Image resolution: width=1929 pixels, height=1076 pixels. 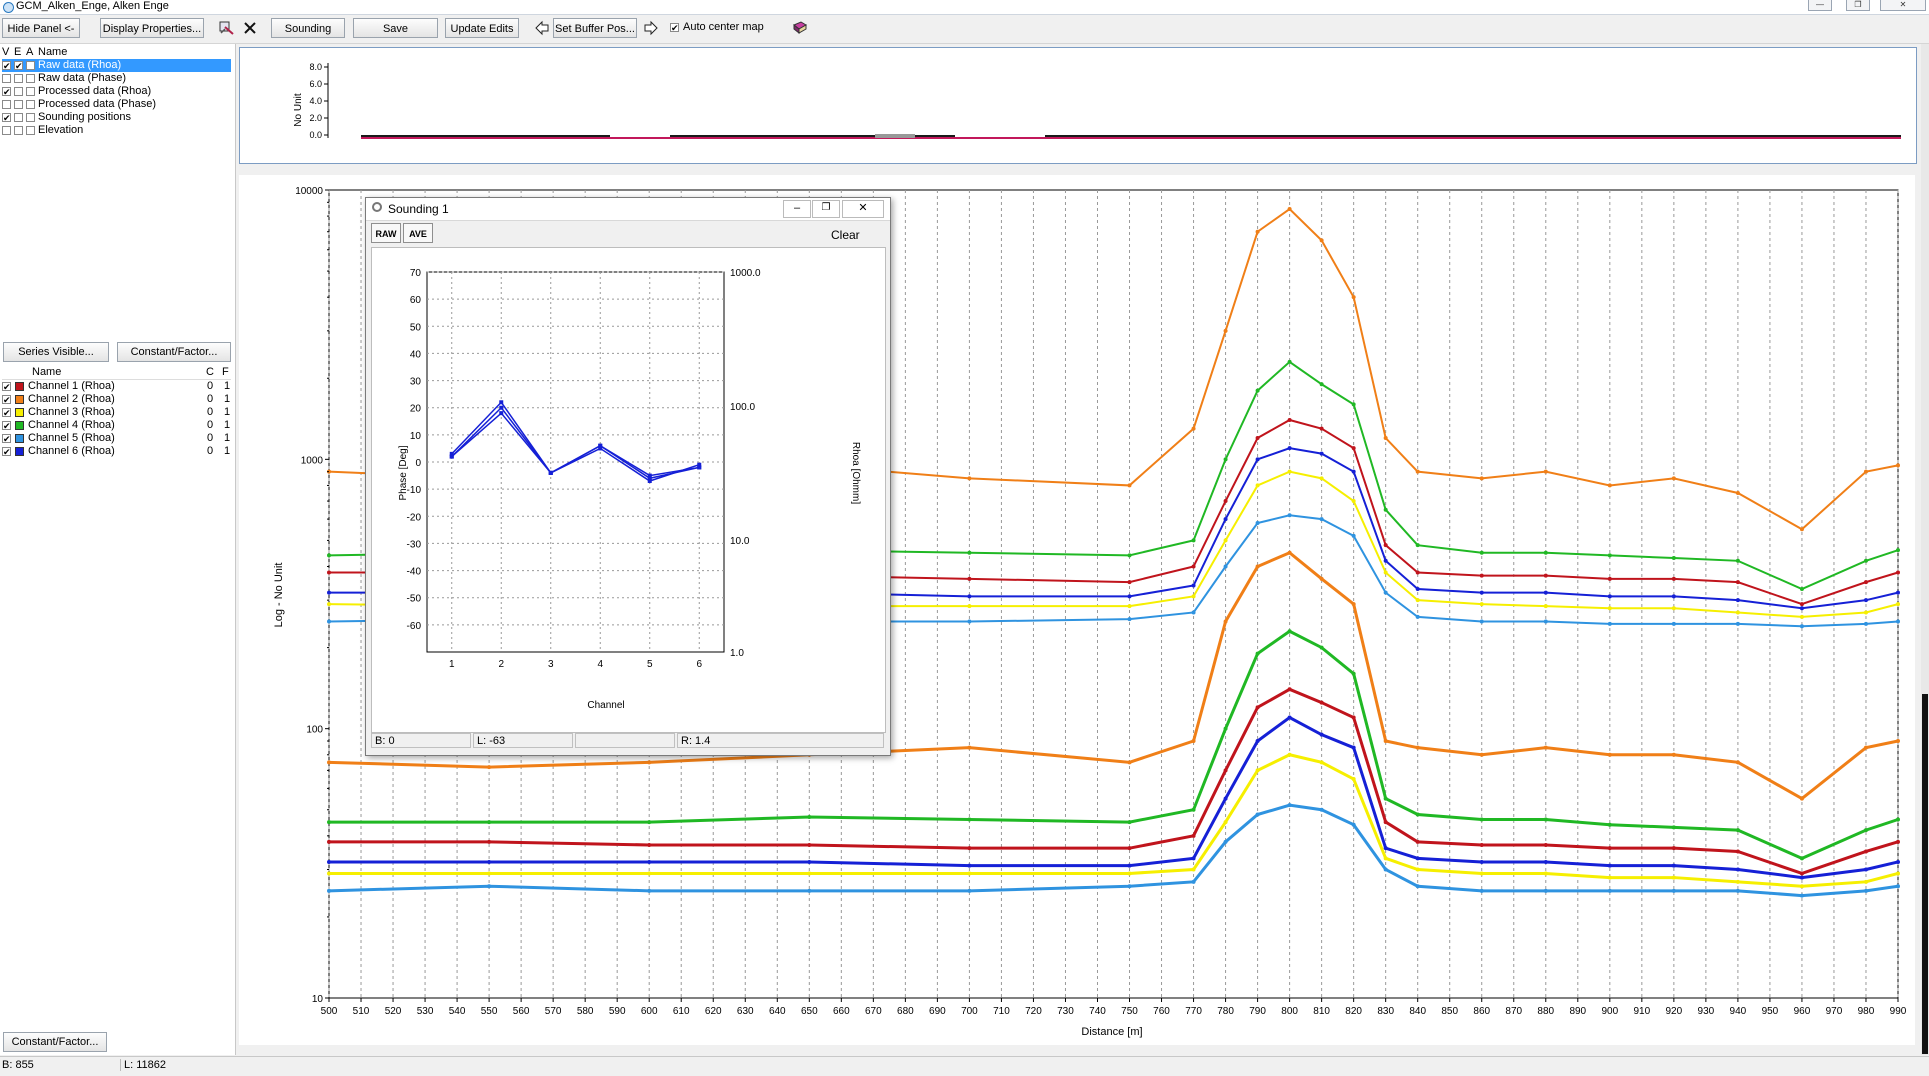 I want to click on clear-button: Clear, so click(x=845, y=235).